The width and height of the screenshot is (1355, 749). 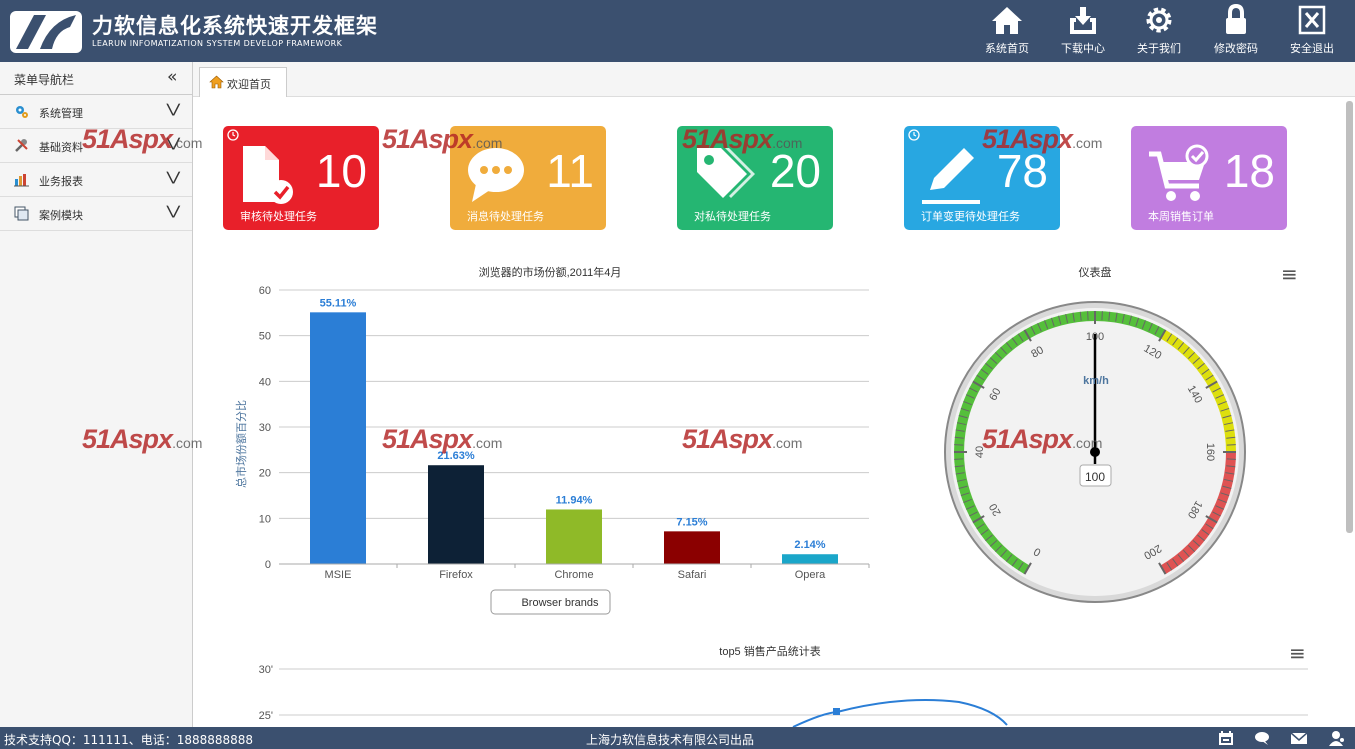 I want to click on logo-icon, so click(x=46, y=32).